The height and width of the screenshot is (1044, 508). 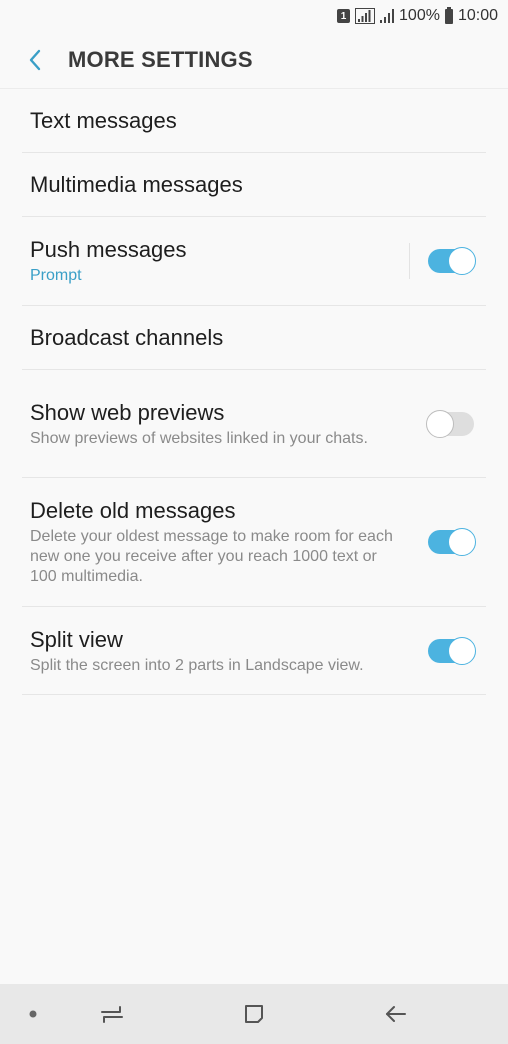 What do you see at coordinates (103, 120) in the screenshot?
I see `setting-label: Text messages` at bounding box center [103, 120].